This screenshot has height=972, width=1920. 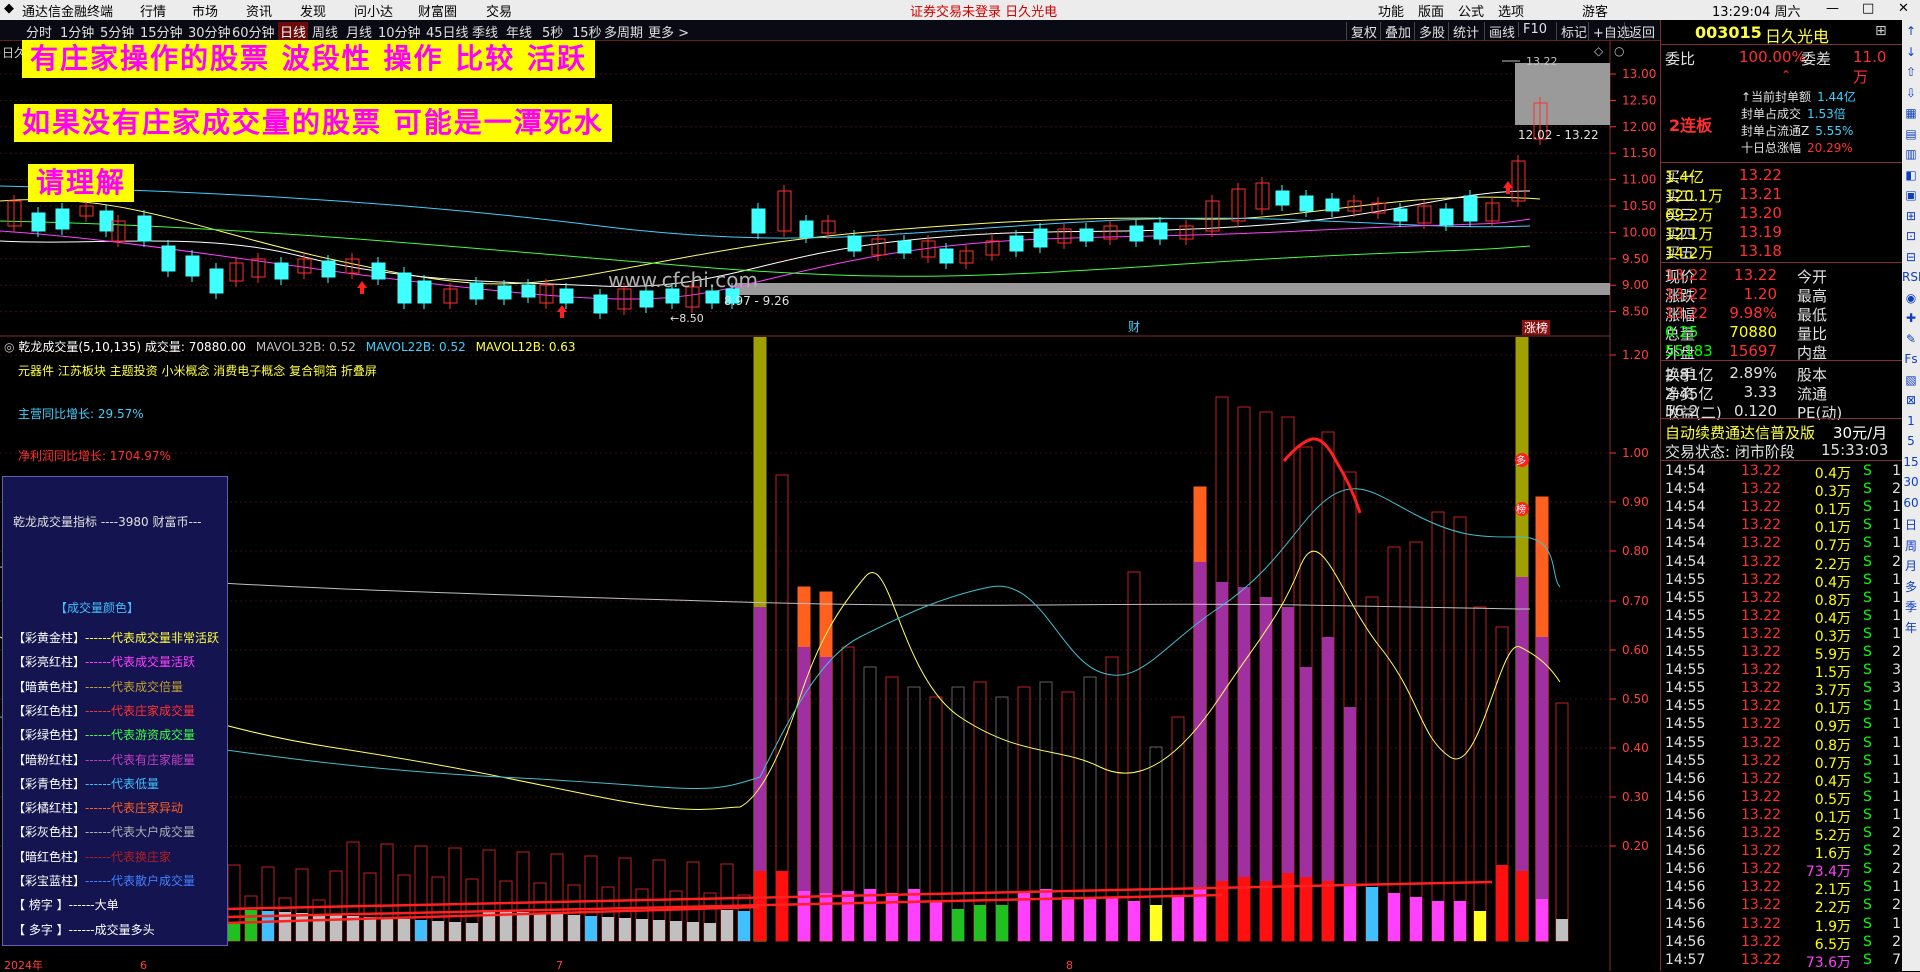 I want to click on period-tab-12: 年线, so click(x=519, y=31).